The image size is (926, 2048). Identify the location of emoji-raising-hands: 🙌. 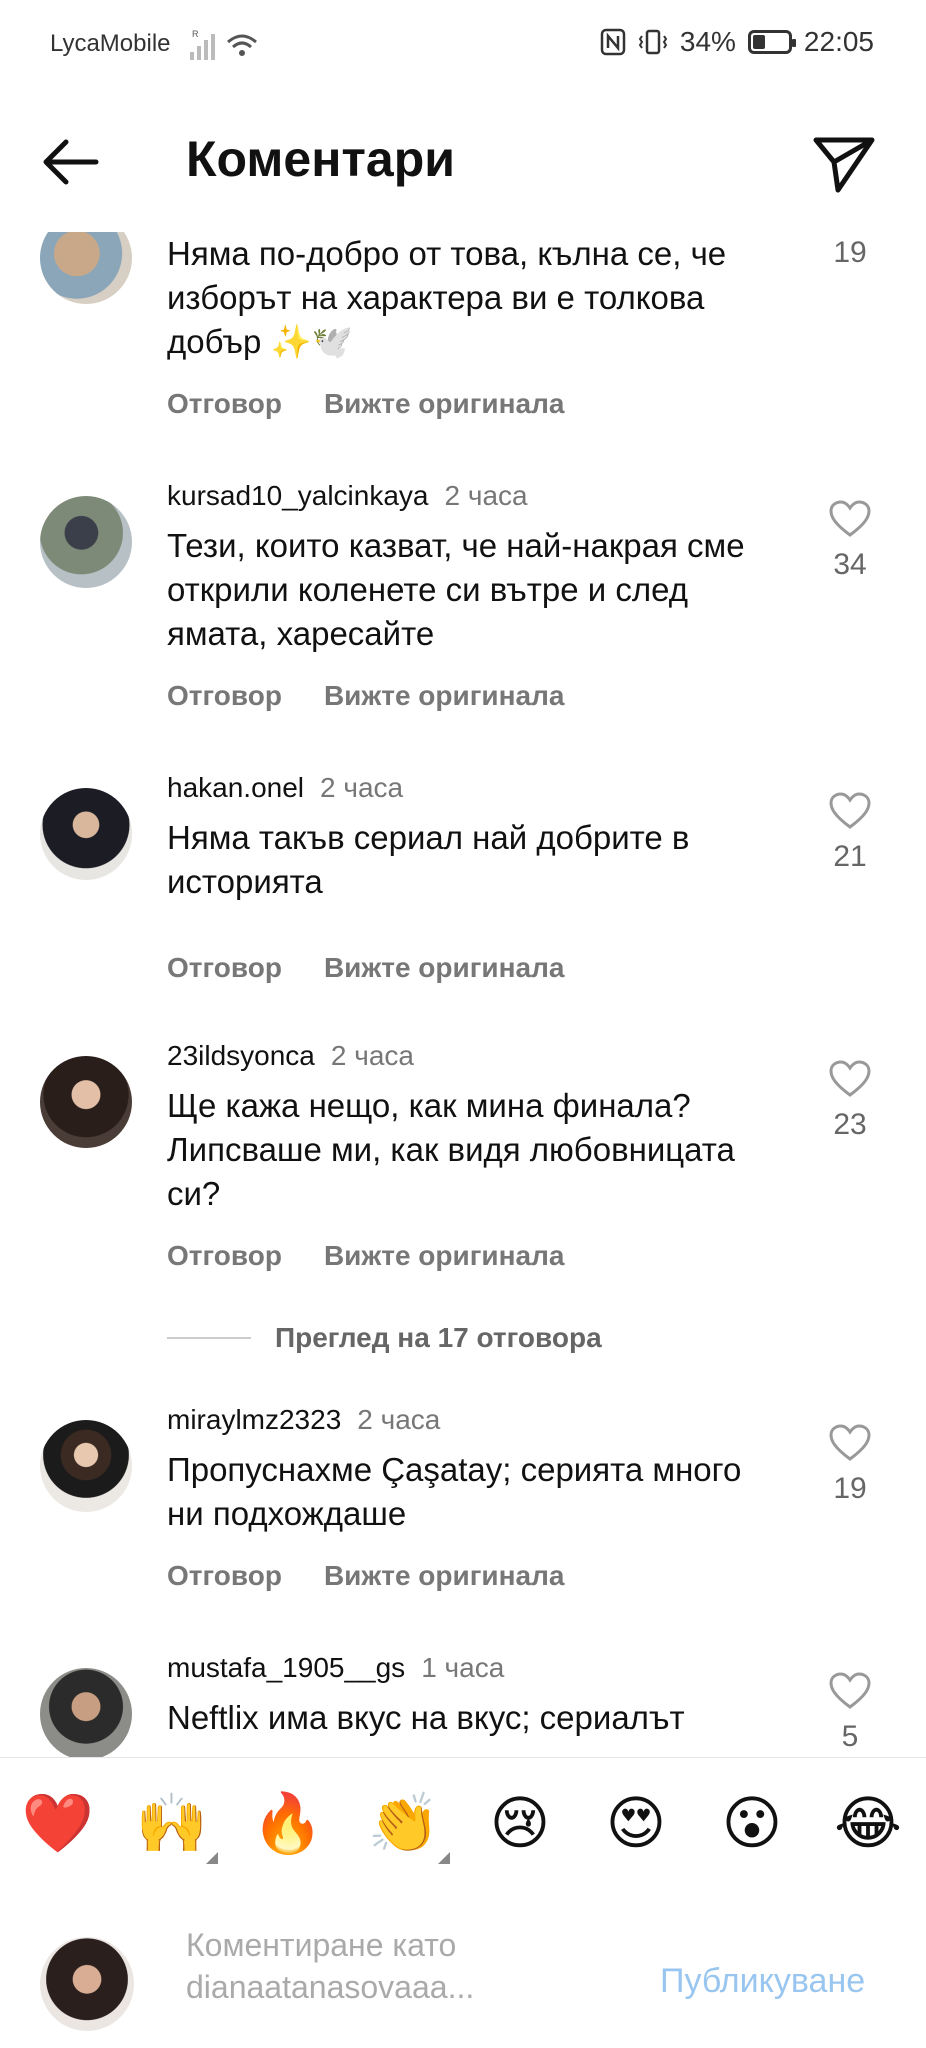
(176, 1826).